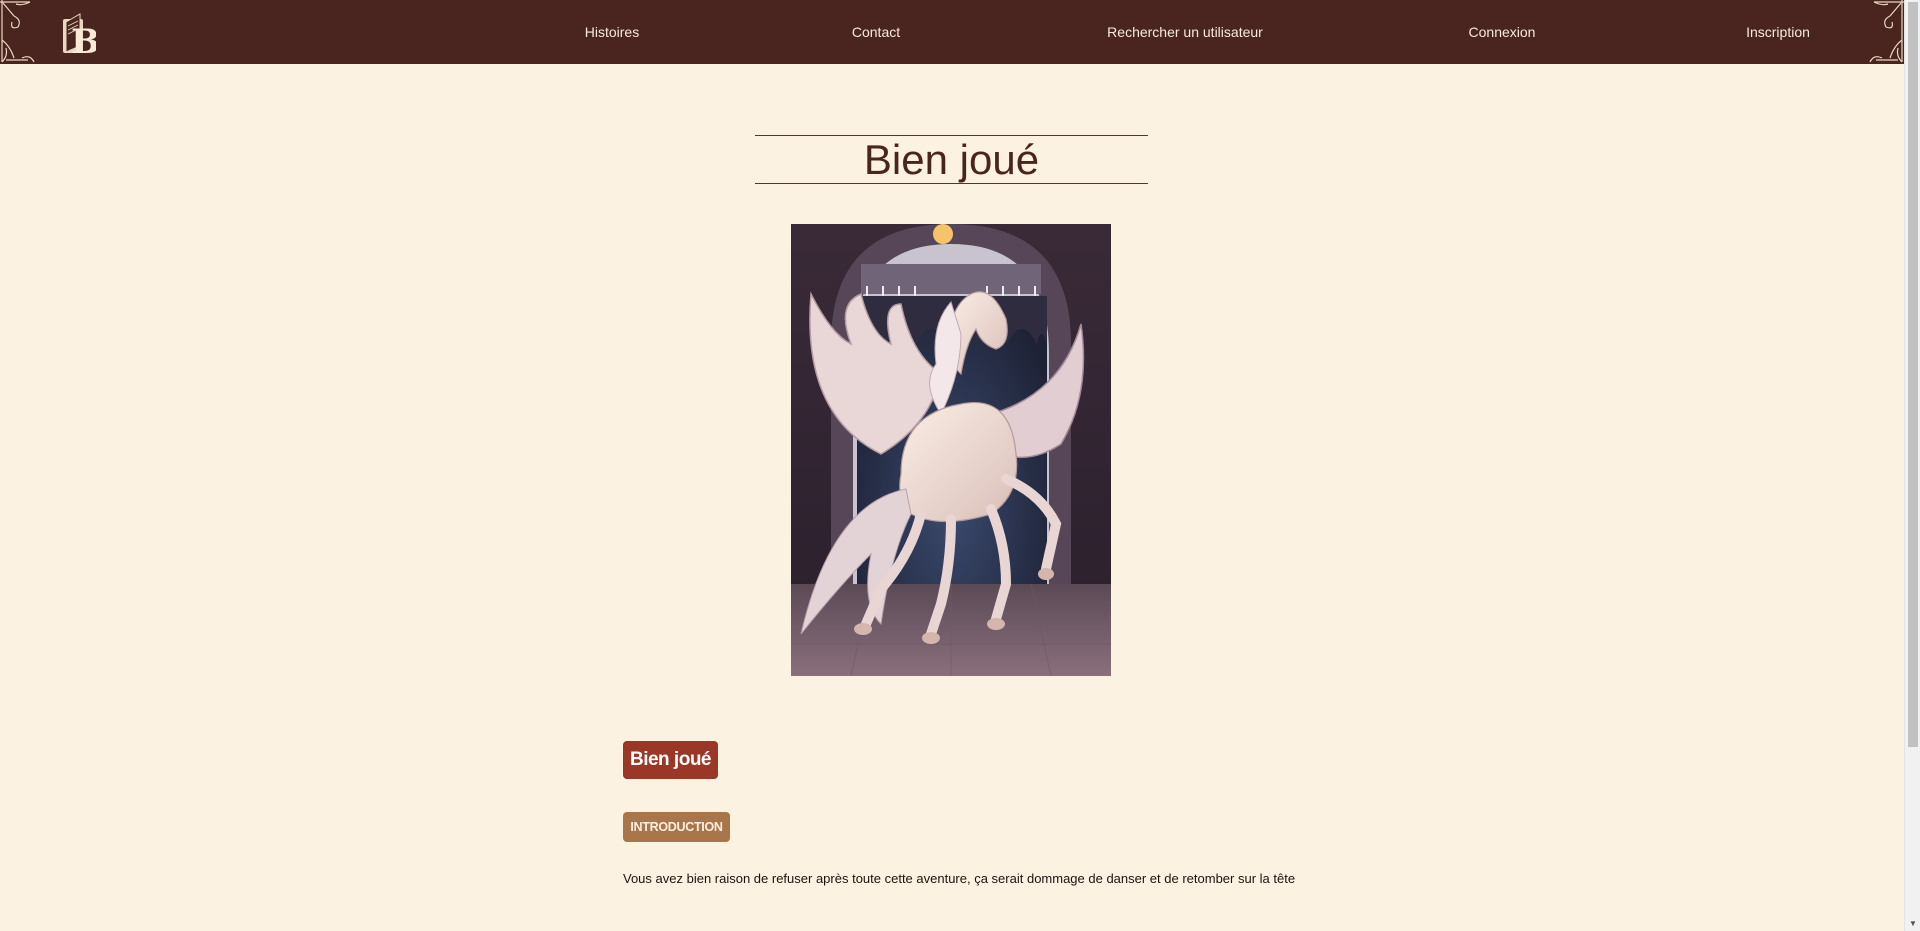  Describe the element at coordinates (1185, 32) in the screenshot. I see `nav-link-search-user: Rechercher un utilisateur` at that location.